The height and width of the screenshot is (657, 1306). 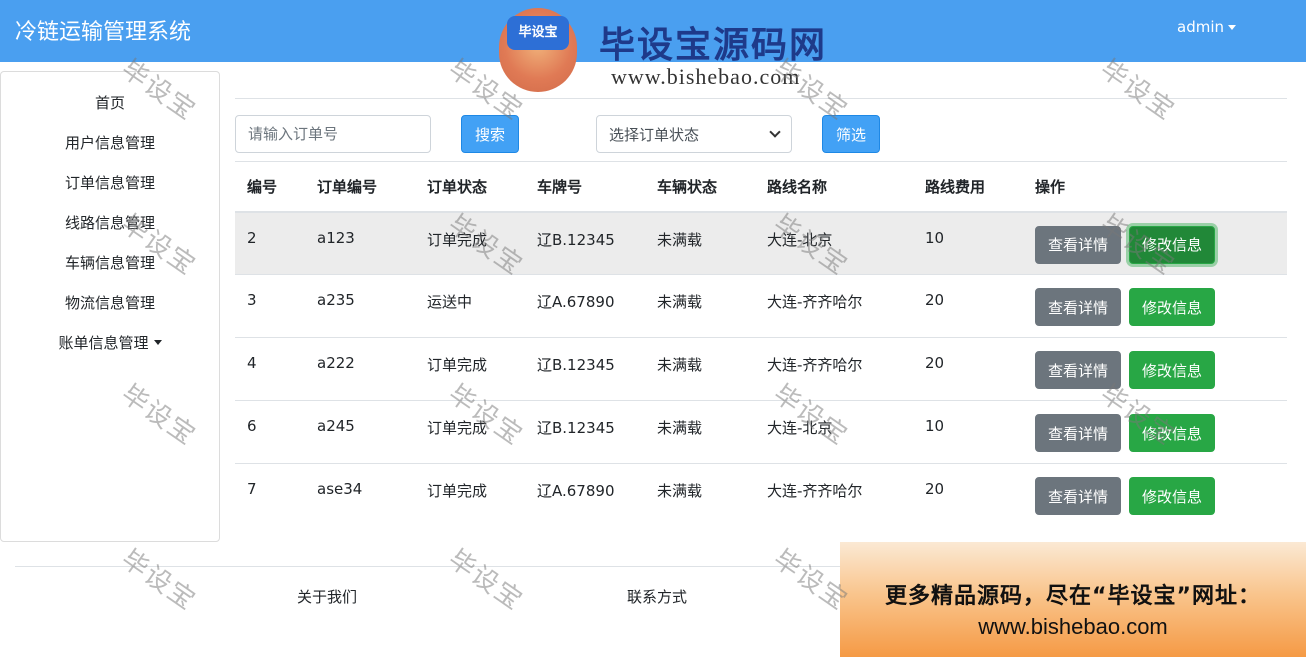 I want to click on sidebar-item-home: 首页, so click(x=110, y=102).